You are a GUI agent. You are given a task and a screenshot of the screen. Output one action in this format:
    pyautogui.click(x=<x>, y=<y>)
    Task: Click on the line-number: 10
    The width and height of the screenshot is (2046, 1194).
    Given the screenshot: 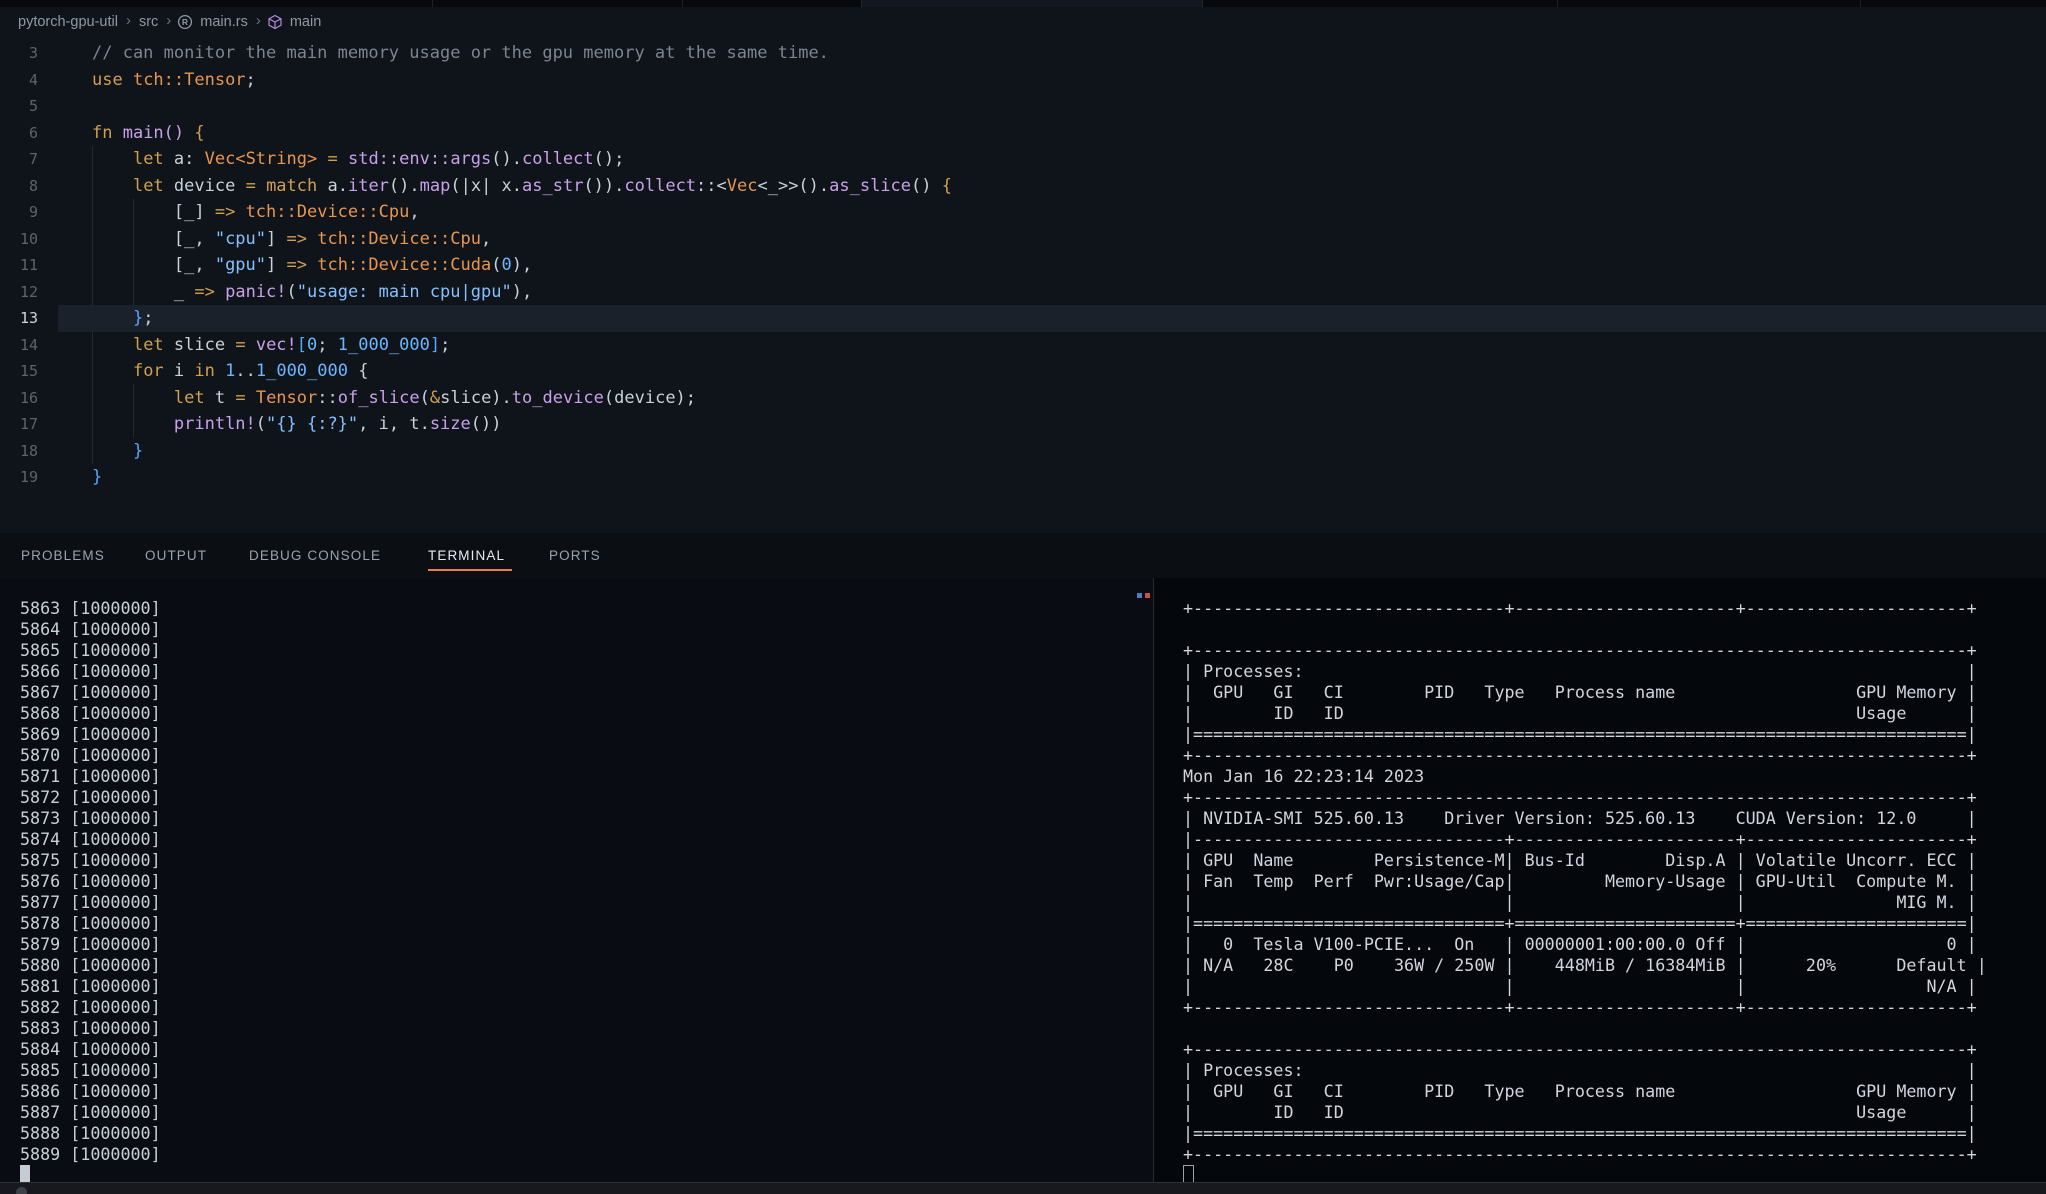 What is the action you would take?
    pyautogui.click(x=28, y=238)
    